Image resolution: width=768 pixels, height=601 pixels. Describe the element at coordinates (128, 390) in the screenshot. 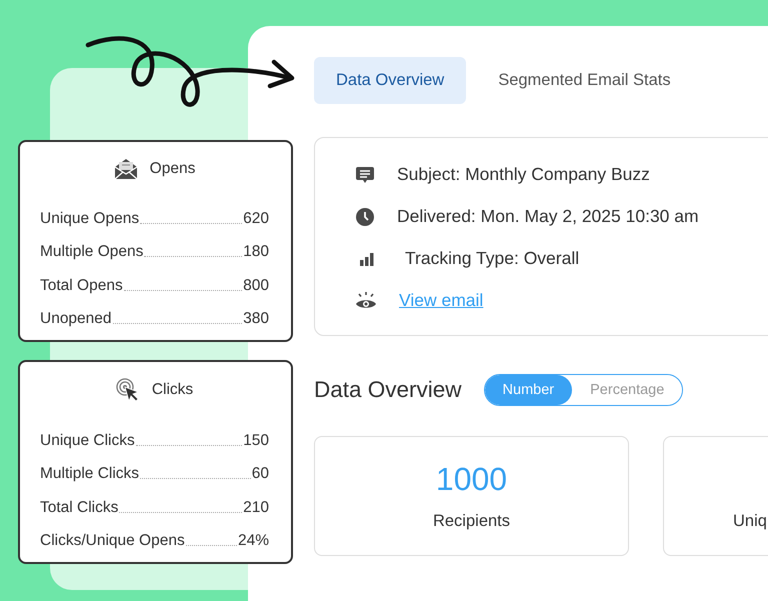

I see `click-cursor-icon` at that location.